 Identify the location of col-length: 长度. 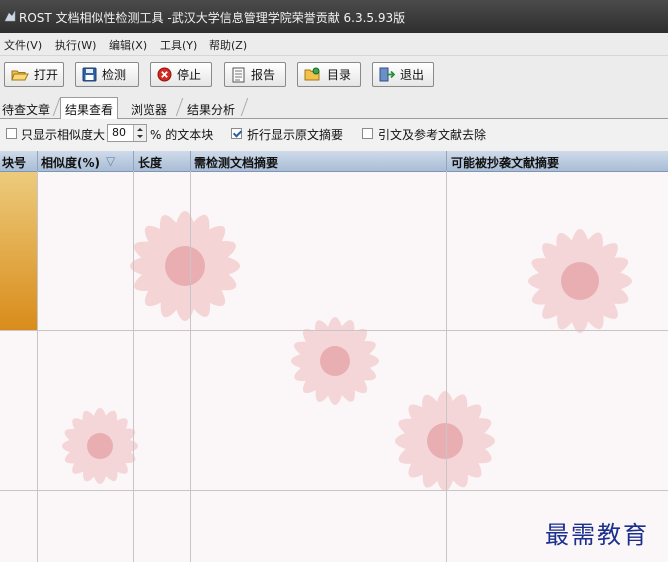
(150, 162).